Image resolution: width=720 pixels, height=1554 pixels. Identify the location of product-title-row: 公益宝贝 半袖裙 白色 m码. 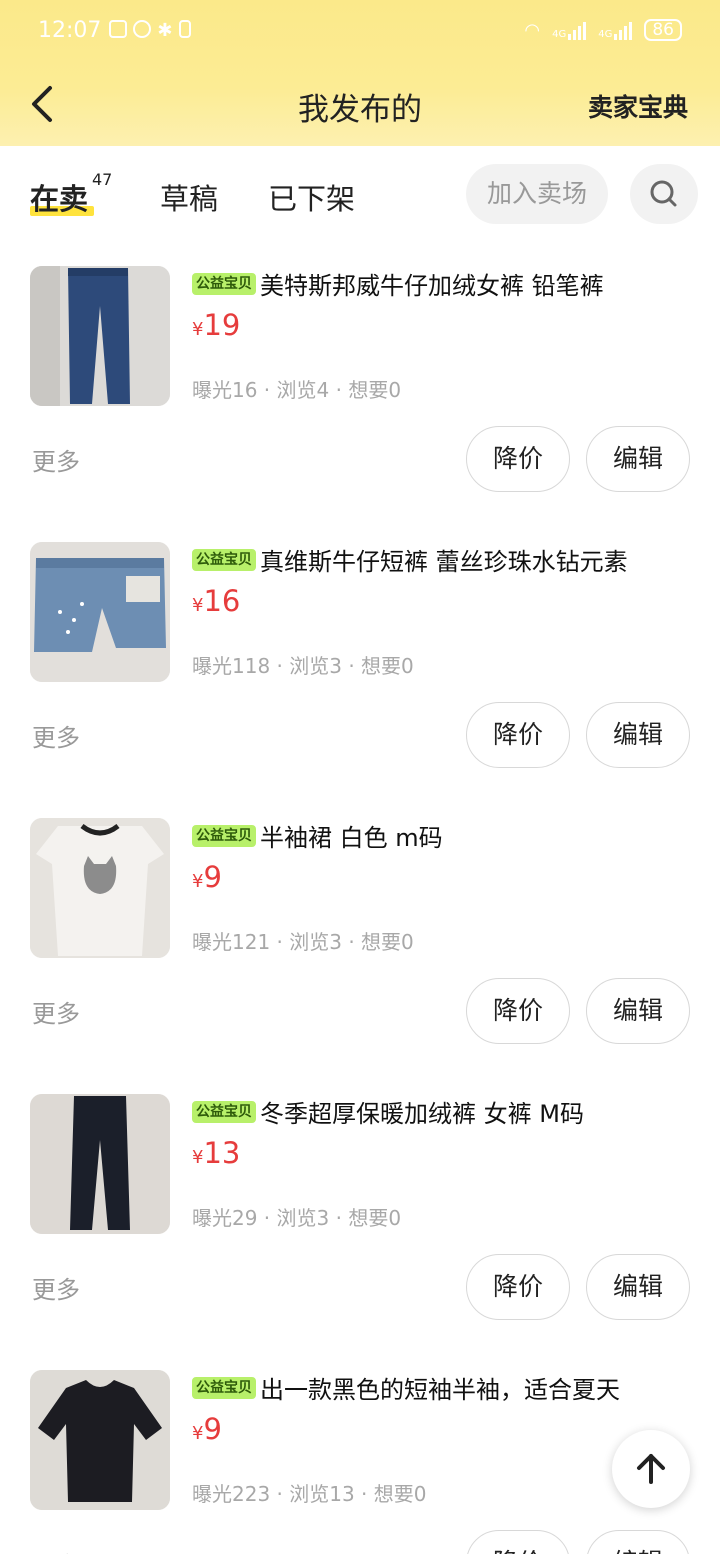
(317, 835).